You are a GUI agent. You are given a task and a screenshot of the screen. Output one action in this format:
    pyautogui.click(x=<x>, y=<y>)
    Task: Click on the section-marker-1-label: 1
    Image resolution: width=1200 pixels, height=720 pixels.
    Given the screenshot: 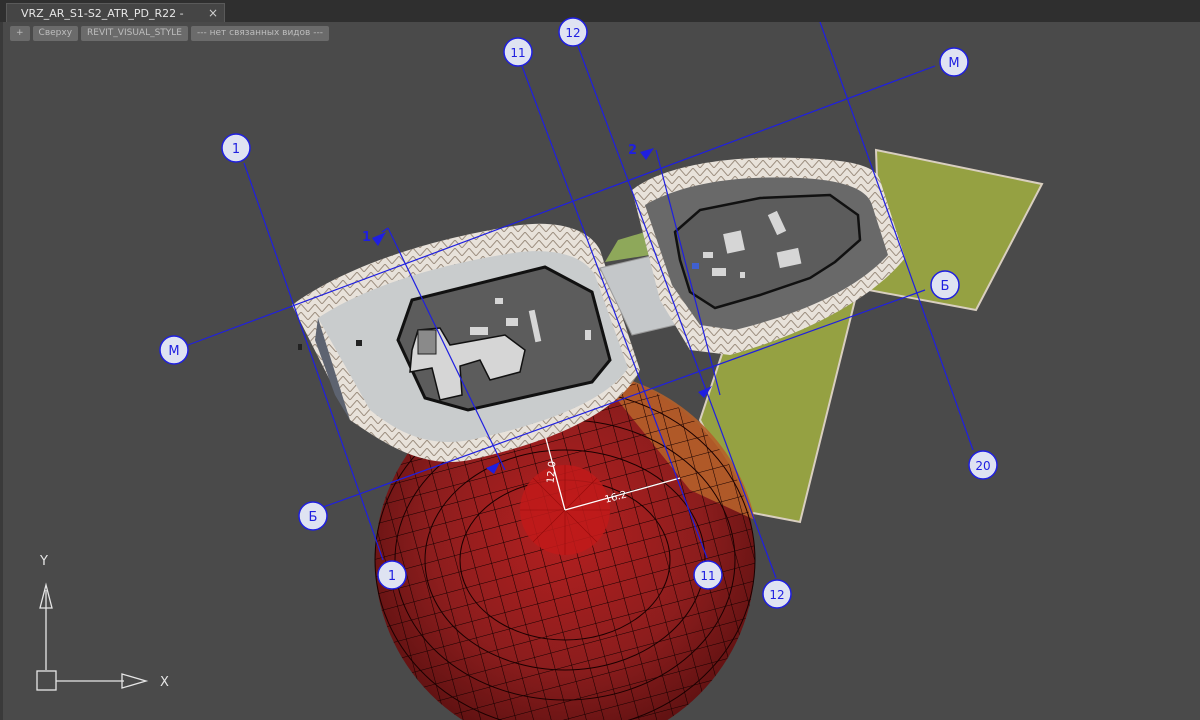 What is the action you would take?
    pyautogui.click(x=366, y=237)
    